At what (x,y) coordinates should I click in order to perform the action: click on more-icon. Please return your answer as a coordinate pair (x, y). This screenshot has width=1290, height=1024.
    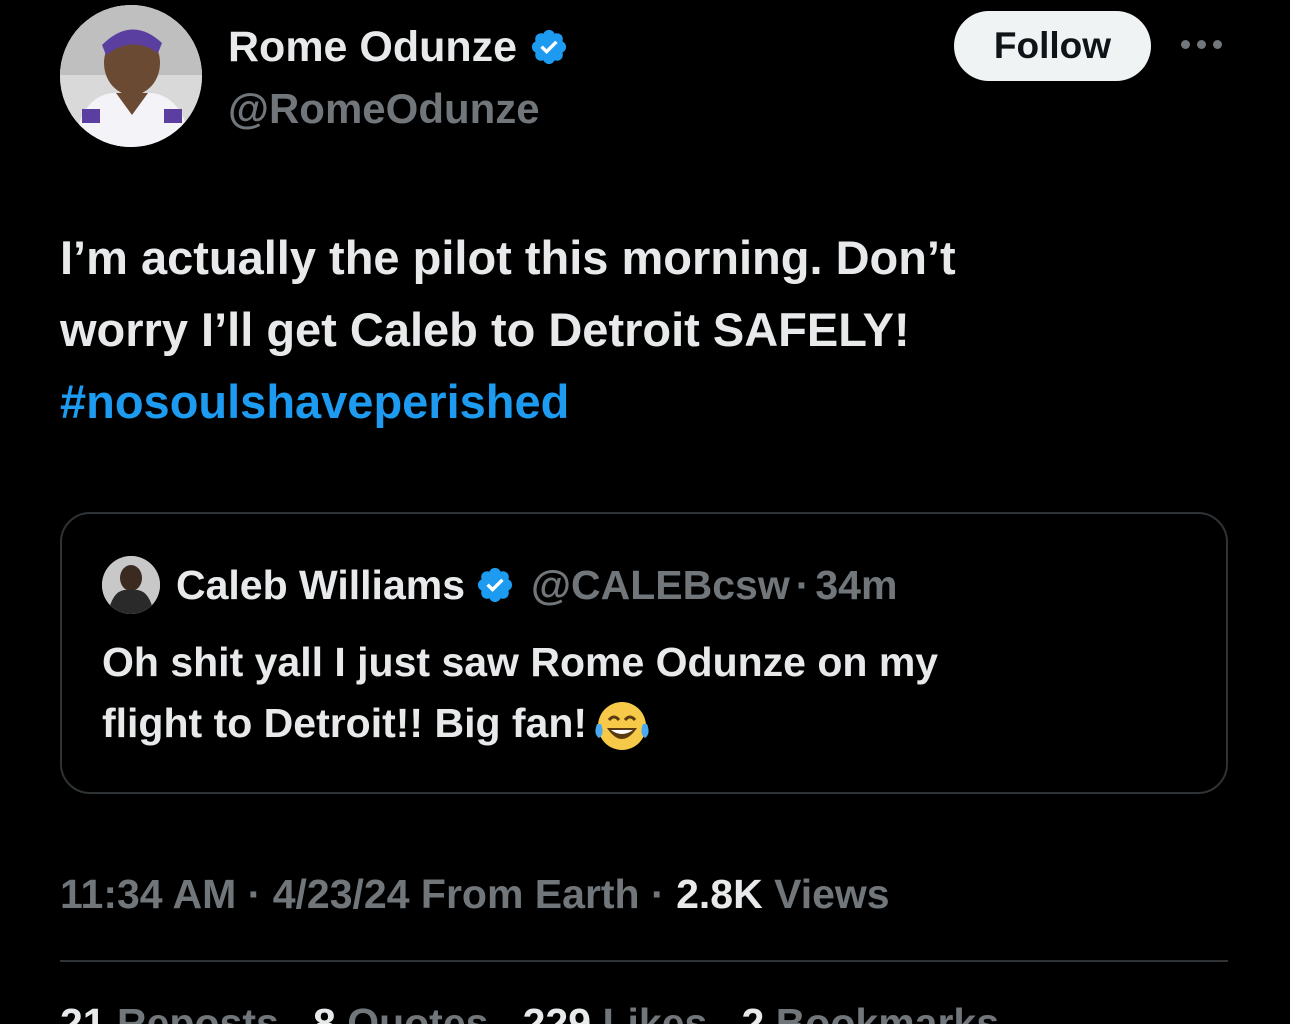
    Looking at the image, I should click on (1204, 44).